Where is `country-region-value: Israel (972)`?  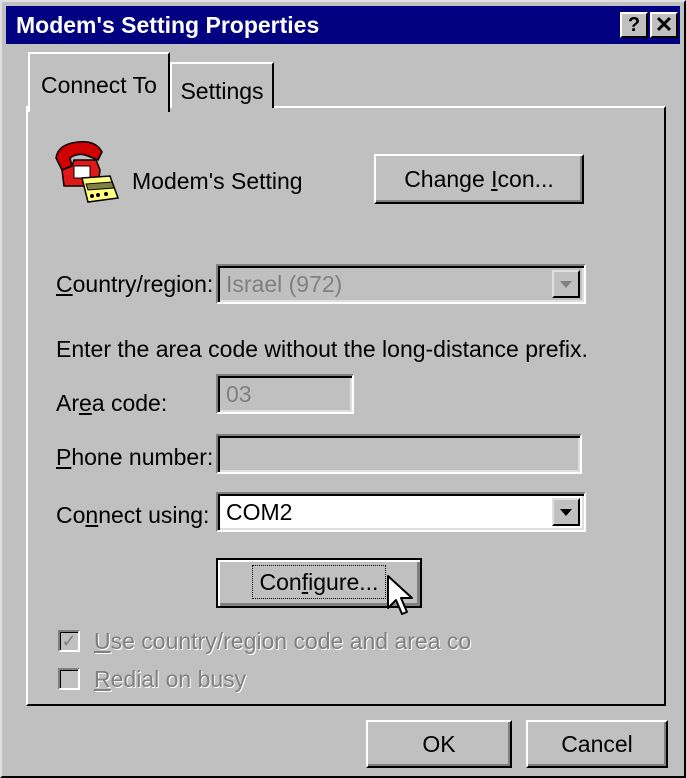 country-region-value: Israel (972) is located at coordinates (284, 284).